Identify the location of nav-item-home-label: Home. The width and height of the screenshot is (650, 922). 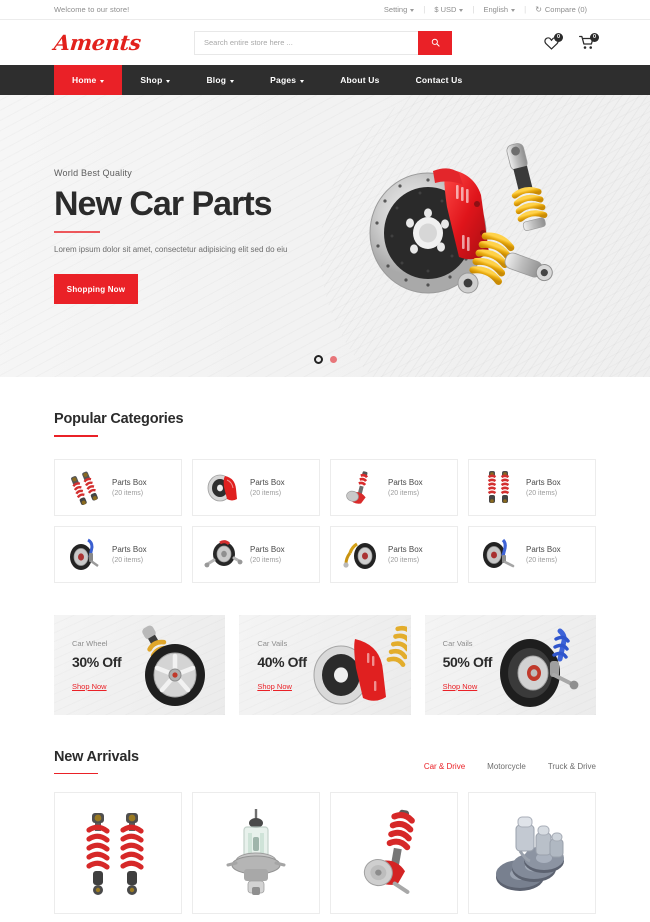
(84, 80).